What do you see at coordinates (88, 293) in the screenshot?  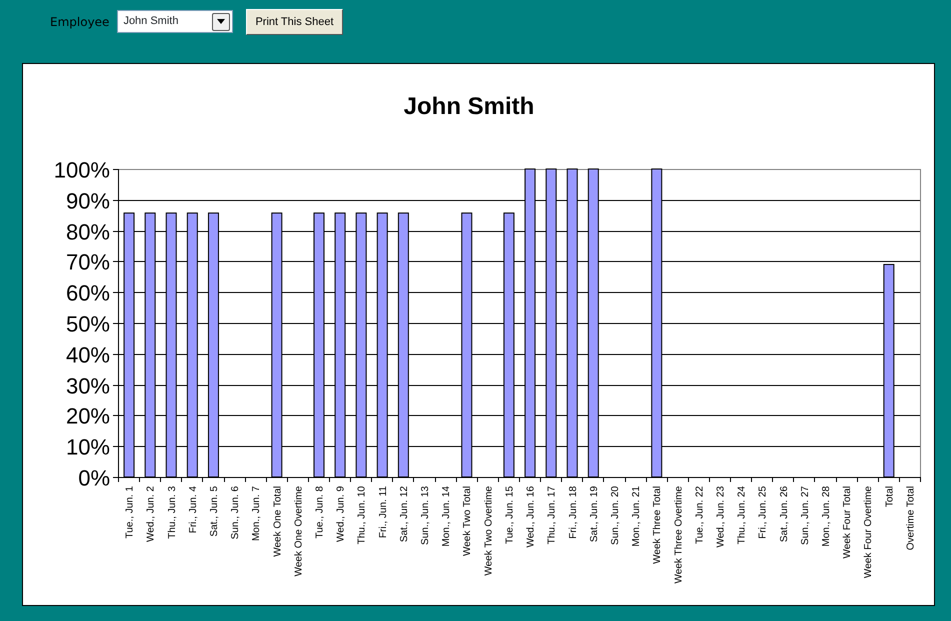 I see `axis-label: 60%` at bounding box center [88, 293].